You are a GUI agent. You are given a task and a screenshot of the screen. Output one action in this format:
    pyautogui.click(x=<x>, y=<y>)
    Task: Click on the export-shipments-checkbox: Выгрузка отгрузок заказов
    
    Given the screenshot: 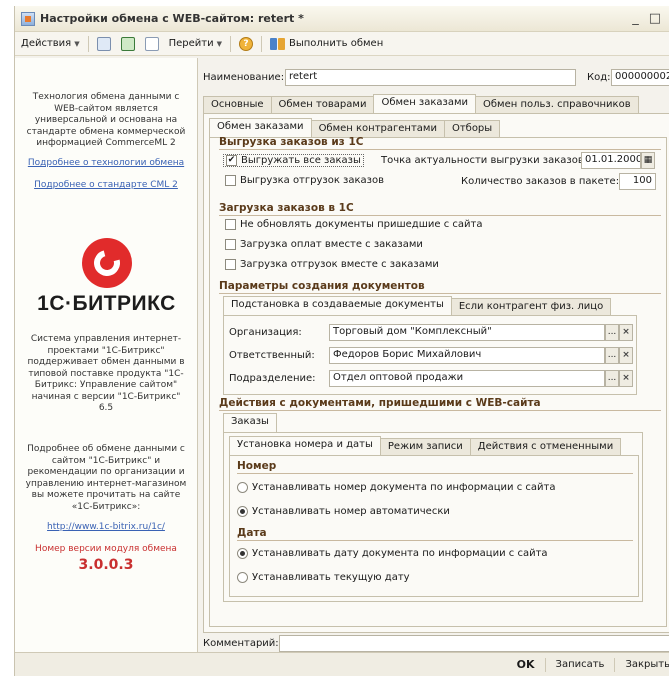 What is the action you would take?
    pyautogui.click(x=304, y=180)
    